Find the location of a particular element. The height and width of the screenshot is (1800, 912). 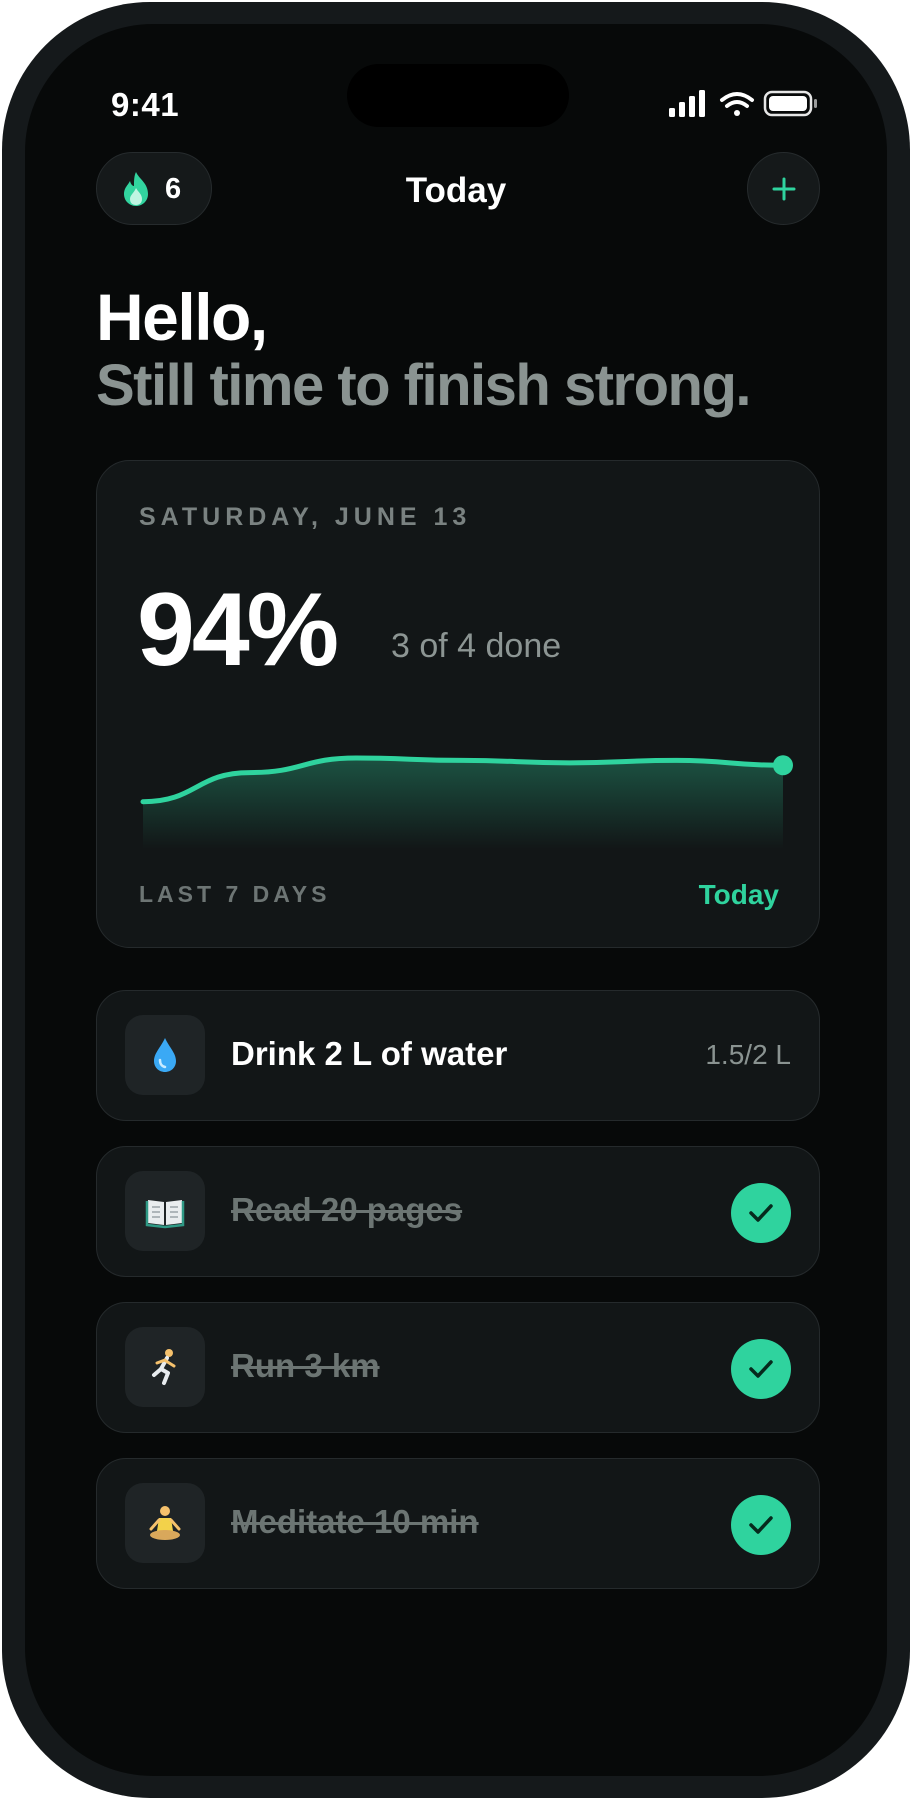

status-icons is located at coordinates (743, 103).